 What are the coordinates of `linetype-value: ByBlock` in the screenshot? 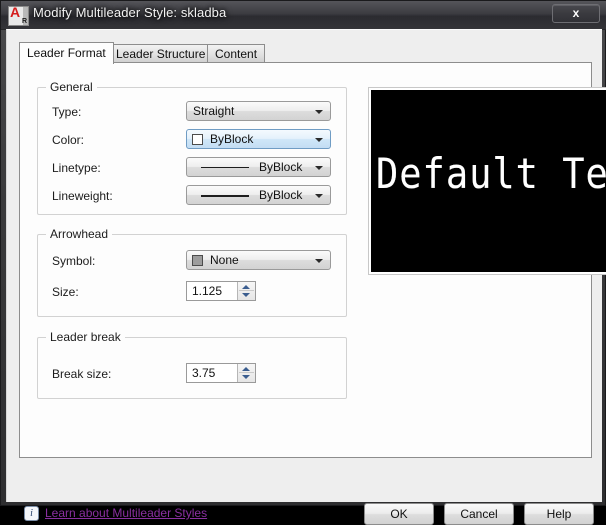 It's located at (281, 167).